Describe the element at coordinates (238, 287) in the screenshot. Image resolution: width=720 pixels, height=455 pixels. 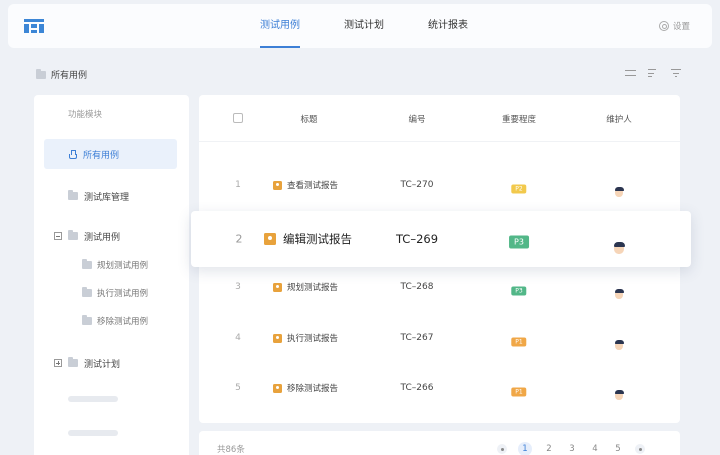
I see `row-number: 3` at that location.